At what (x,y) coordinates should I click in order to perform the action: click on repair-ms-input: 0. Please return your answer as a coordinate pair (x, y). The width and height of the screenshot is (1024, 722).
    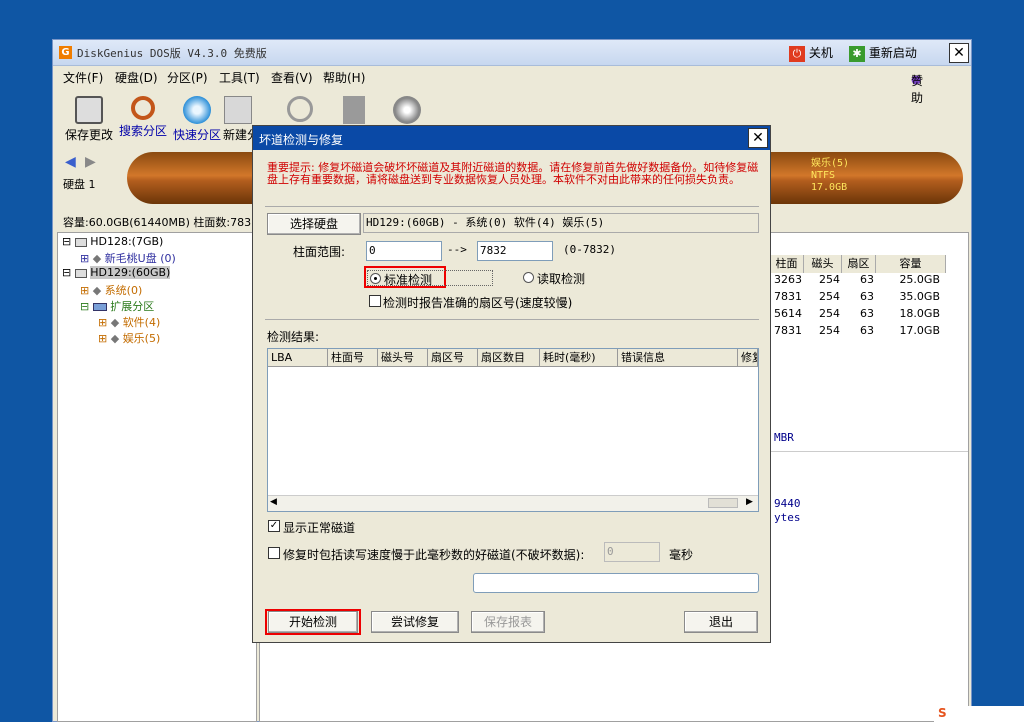
    Looking at the image, I should click on (632, 552).